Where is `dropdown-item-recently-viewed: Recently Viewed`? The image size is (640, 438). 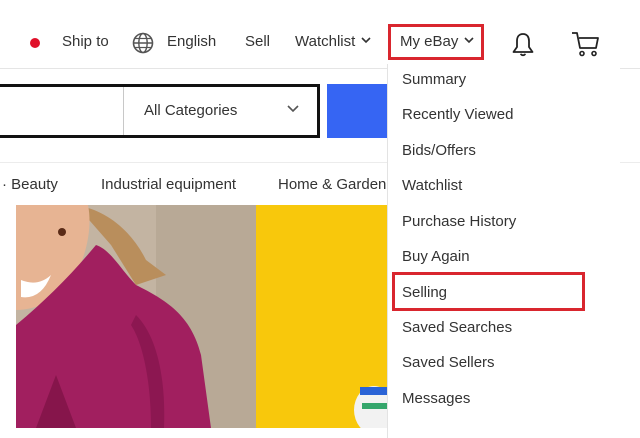
dropdown-item-recently-viewed: Recently Viewed is located at coordinates (457, 114).